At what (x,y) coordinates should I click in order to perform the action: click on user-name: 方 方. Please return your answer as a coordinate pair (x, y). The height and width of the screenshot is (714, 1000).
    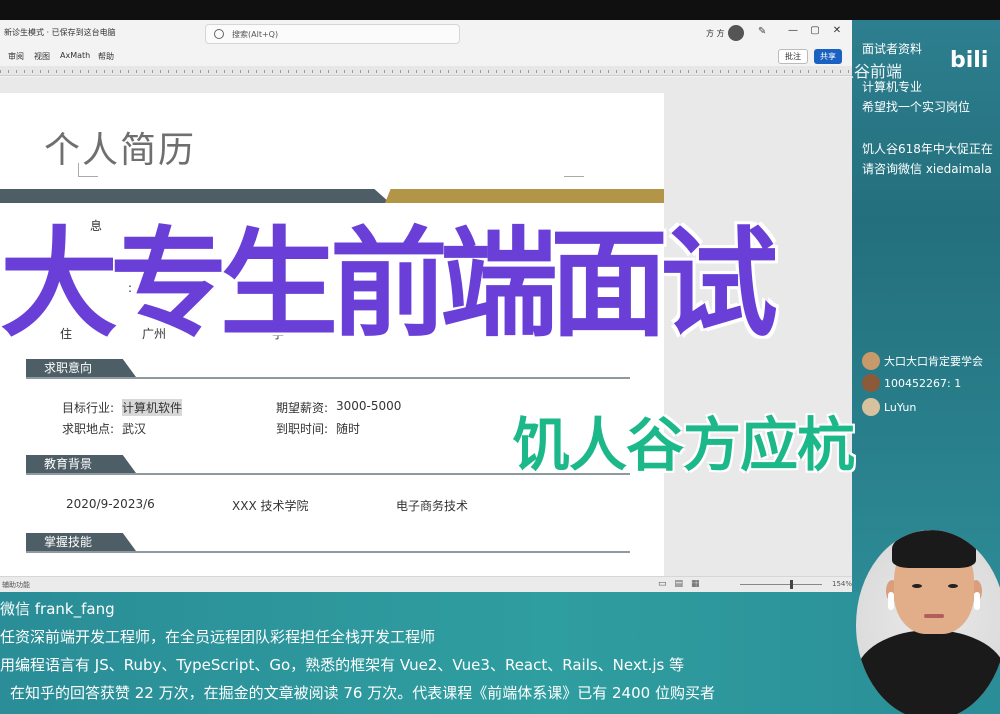
    Looking at the image, I should click on (715, 33).